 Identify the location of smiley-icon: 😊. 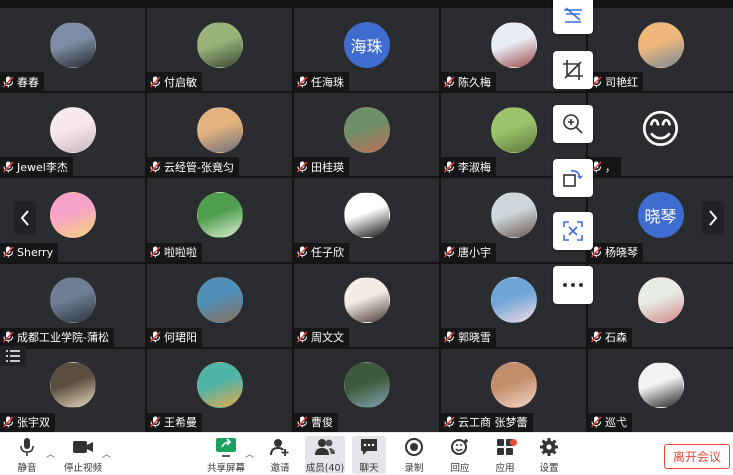
(660, 129).